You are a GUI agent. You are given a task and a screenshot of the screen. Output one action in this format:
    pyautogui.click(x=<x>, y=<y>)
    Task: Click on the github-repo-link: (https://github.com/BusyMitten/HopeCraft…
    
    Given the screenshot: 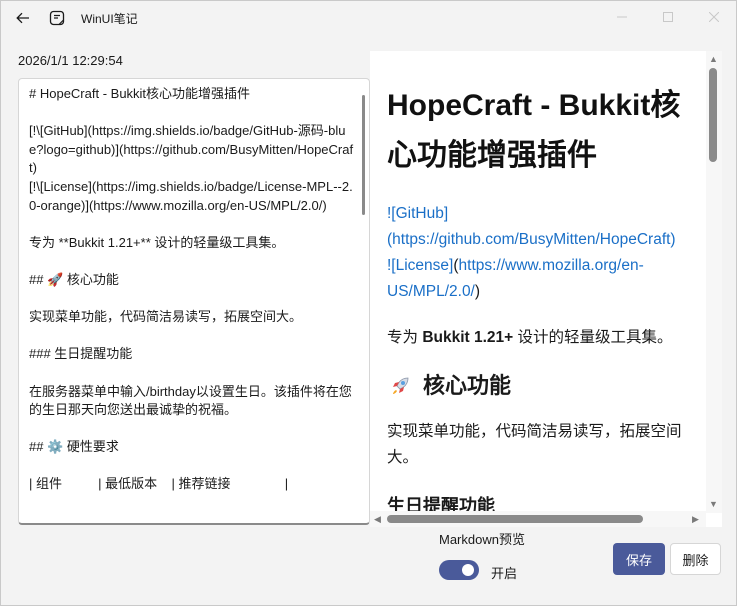 What is the action you would take?
    pyautogui.click(x=531, y=239)
    